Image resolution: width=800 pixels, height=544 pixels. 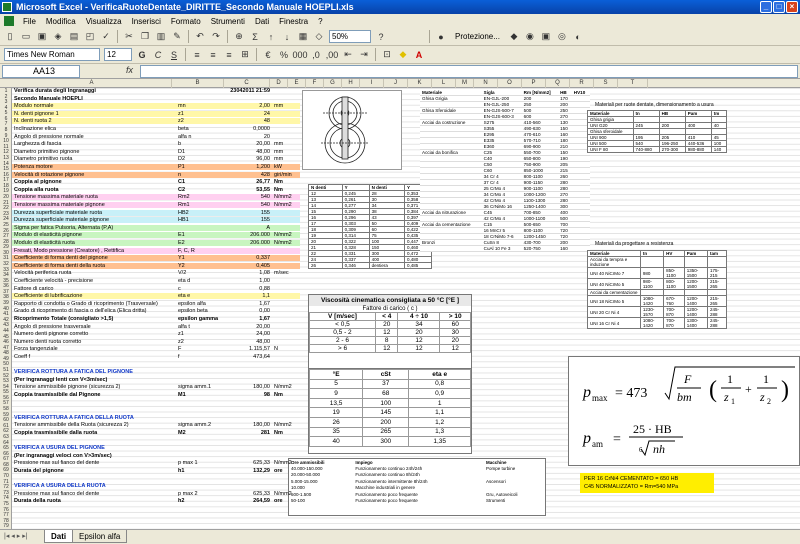 I want to click on cell: dentiera, so click(x=386, y=265).